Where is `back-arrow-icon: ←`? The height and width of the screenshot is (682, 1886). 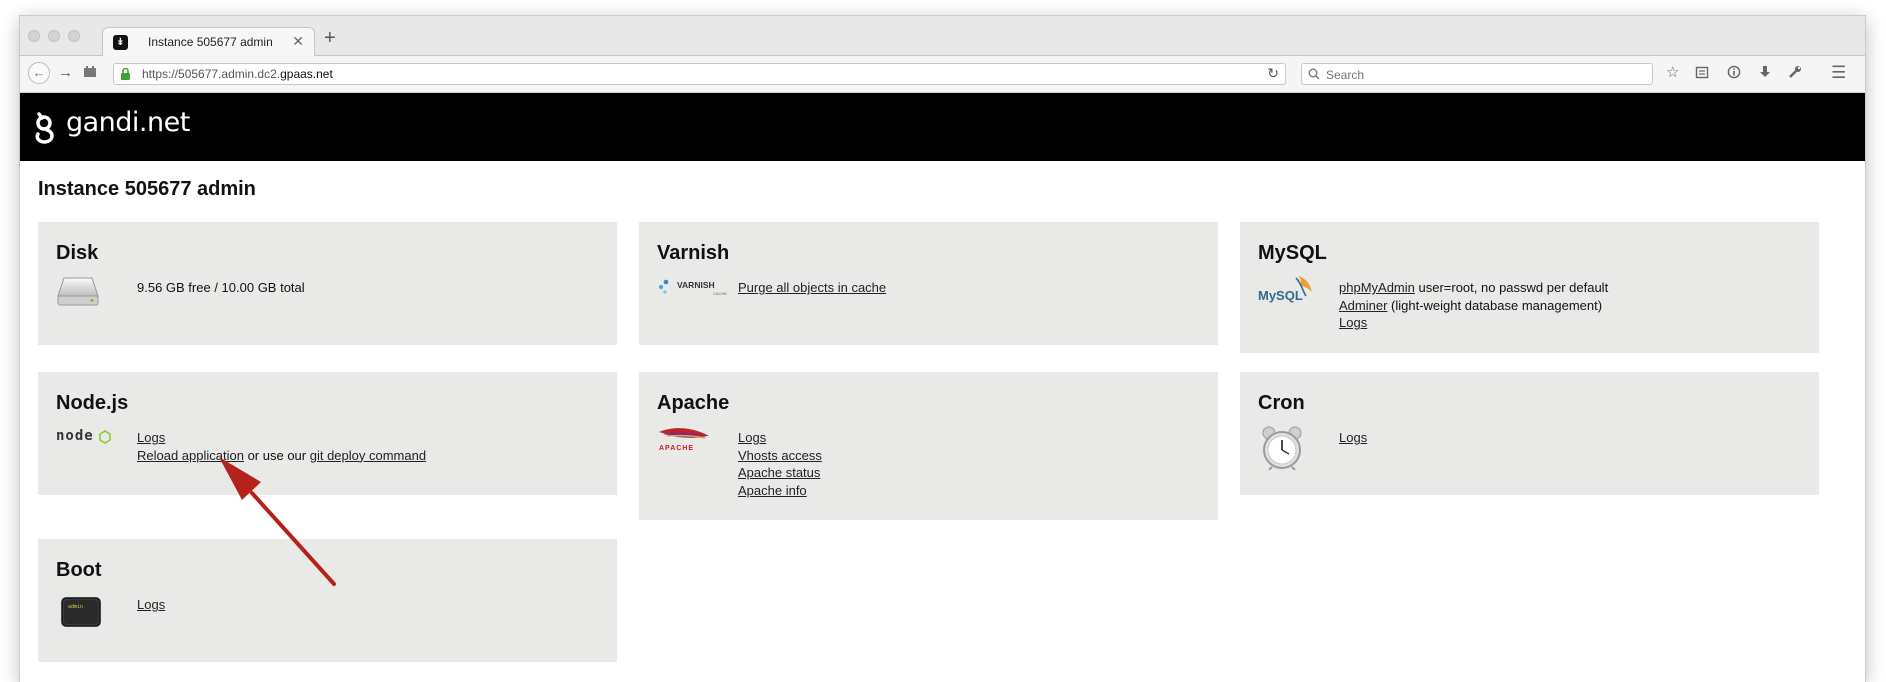 back-arrow-icon: ← is located at coordinates (39, 73).